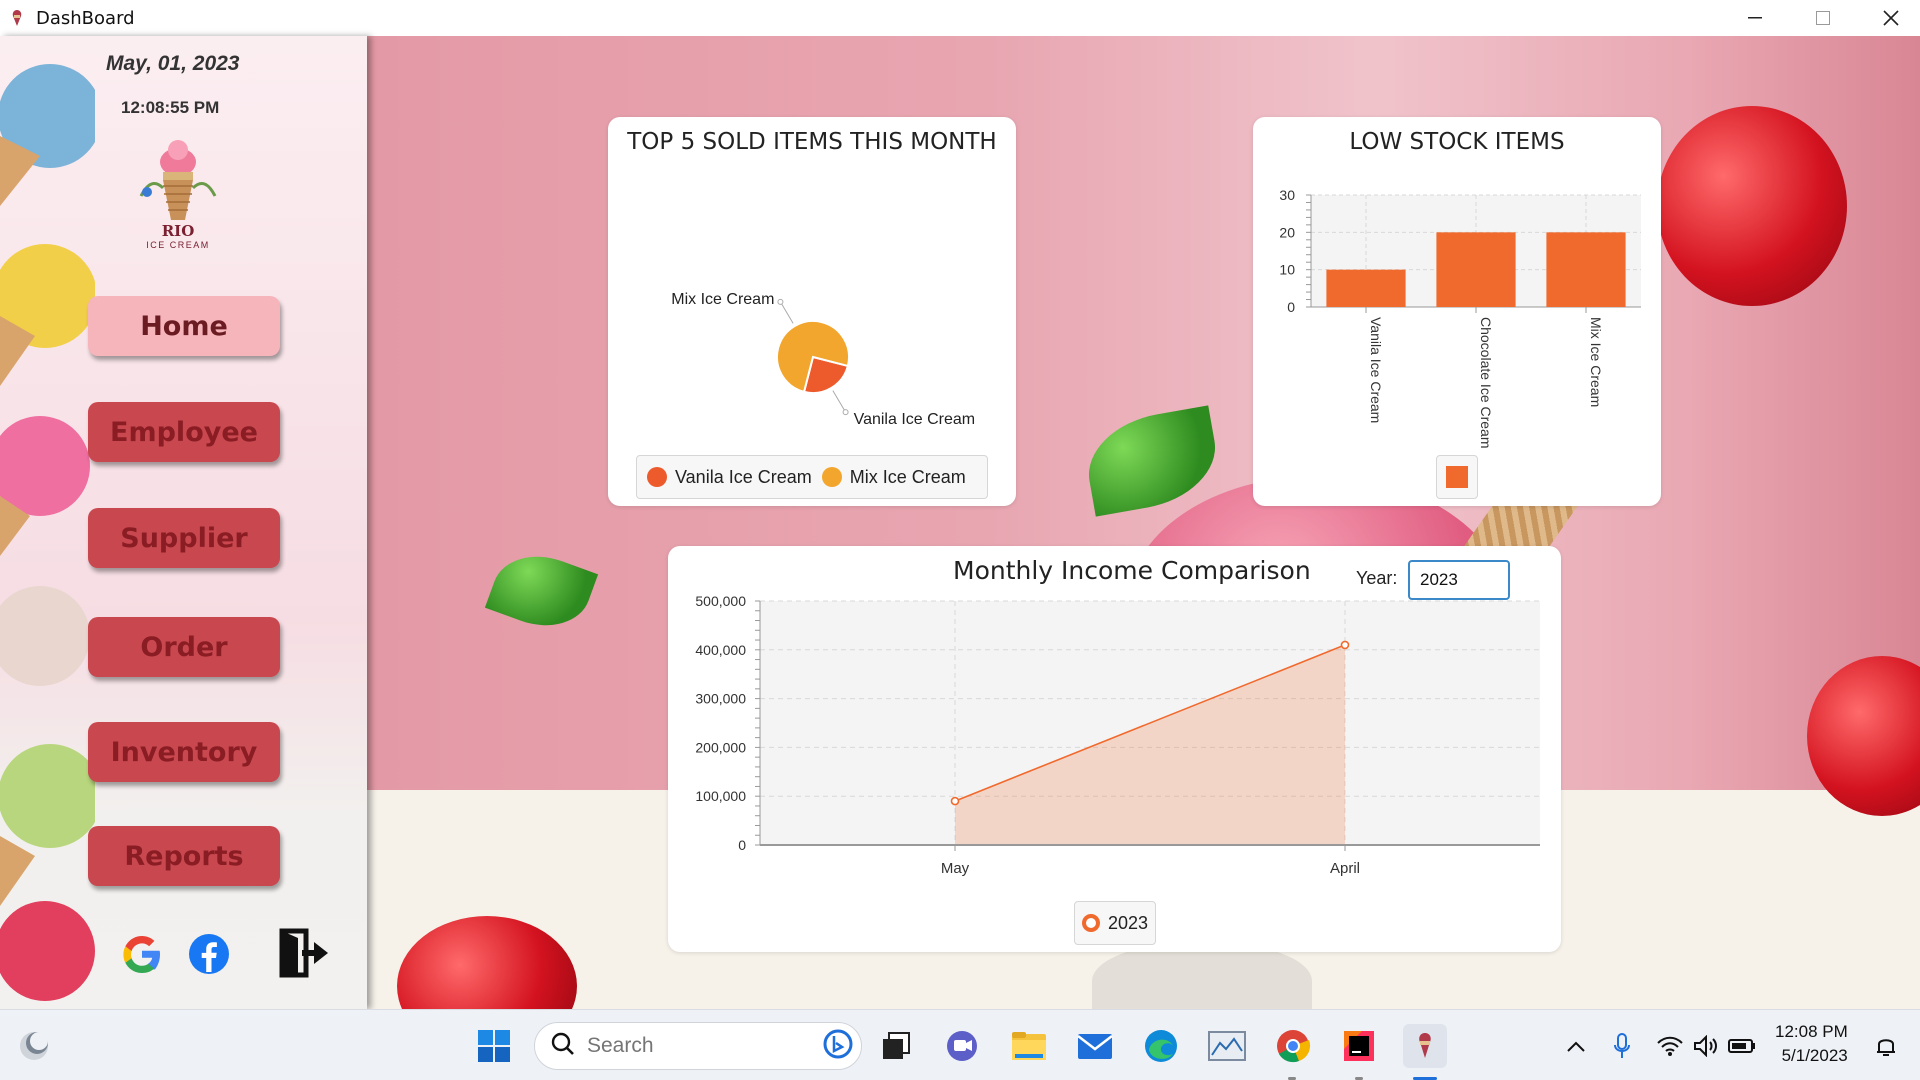 The height and width of the screenshot is (1080, 1920). Describe the element at coordinates (1670, 1046) in the screenshot. I see `wifi-icon` at that location.